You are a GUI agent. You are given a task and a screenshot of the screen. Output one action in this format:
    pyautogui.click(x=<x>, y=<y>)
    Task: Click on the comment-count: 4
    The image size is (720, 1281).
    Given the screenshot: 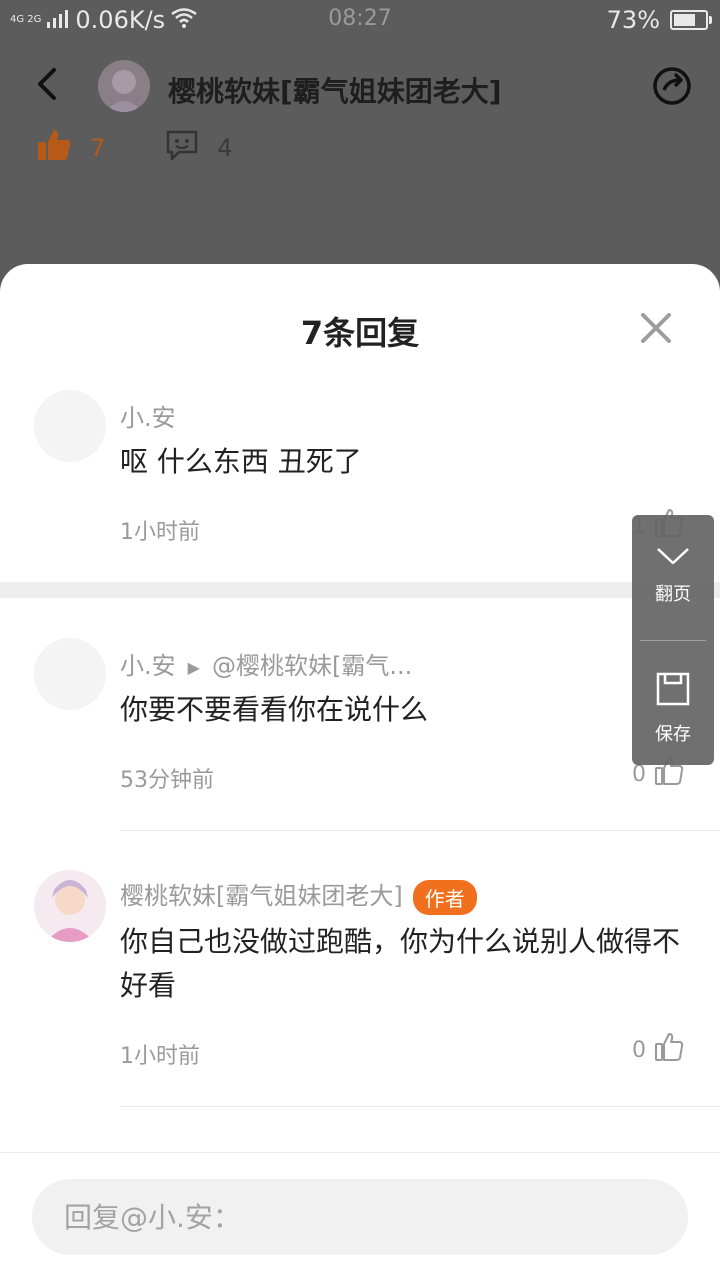 What is the action you would take?
    pyautogui.click(x=225, y=148)
    